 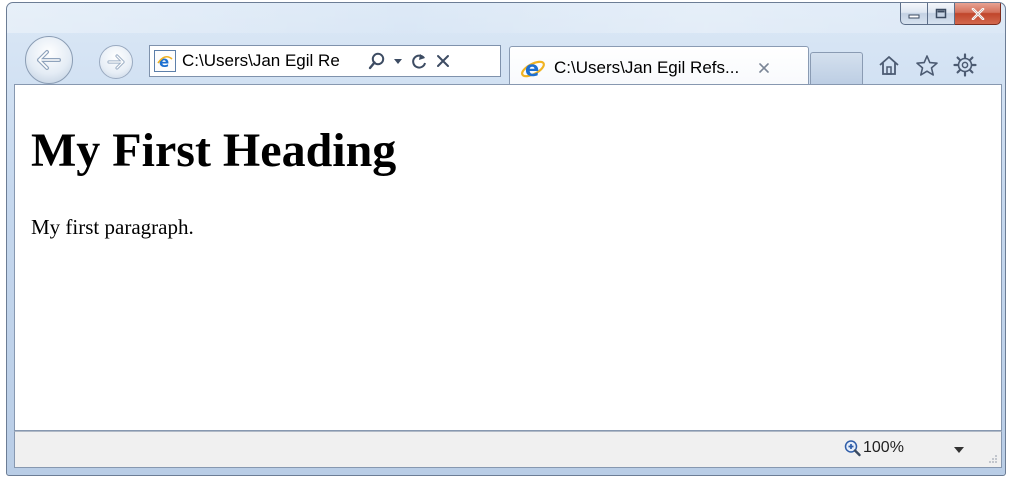 I want to click on resize-grip-icon, so click(x=993, y=459).